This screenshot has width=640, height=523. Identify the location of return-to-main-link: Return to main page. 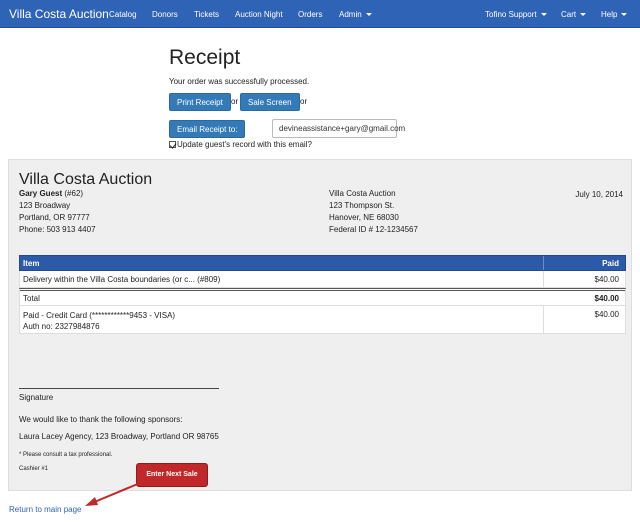
(45, 509).